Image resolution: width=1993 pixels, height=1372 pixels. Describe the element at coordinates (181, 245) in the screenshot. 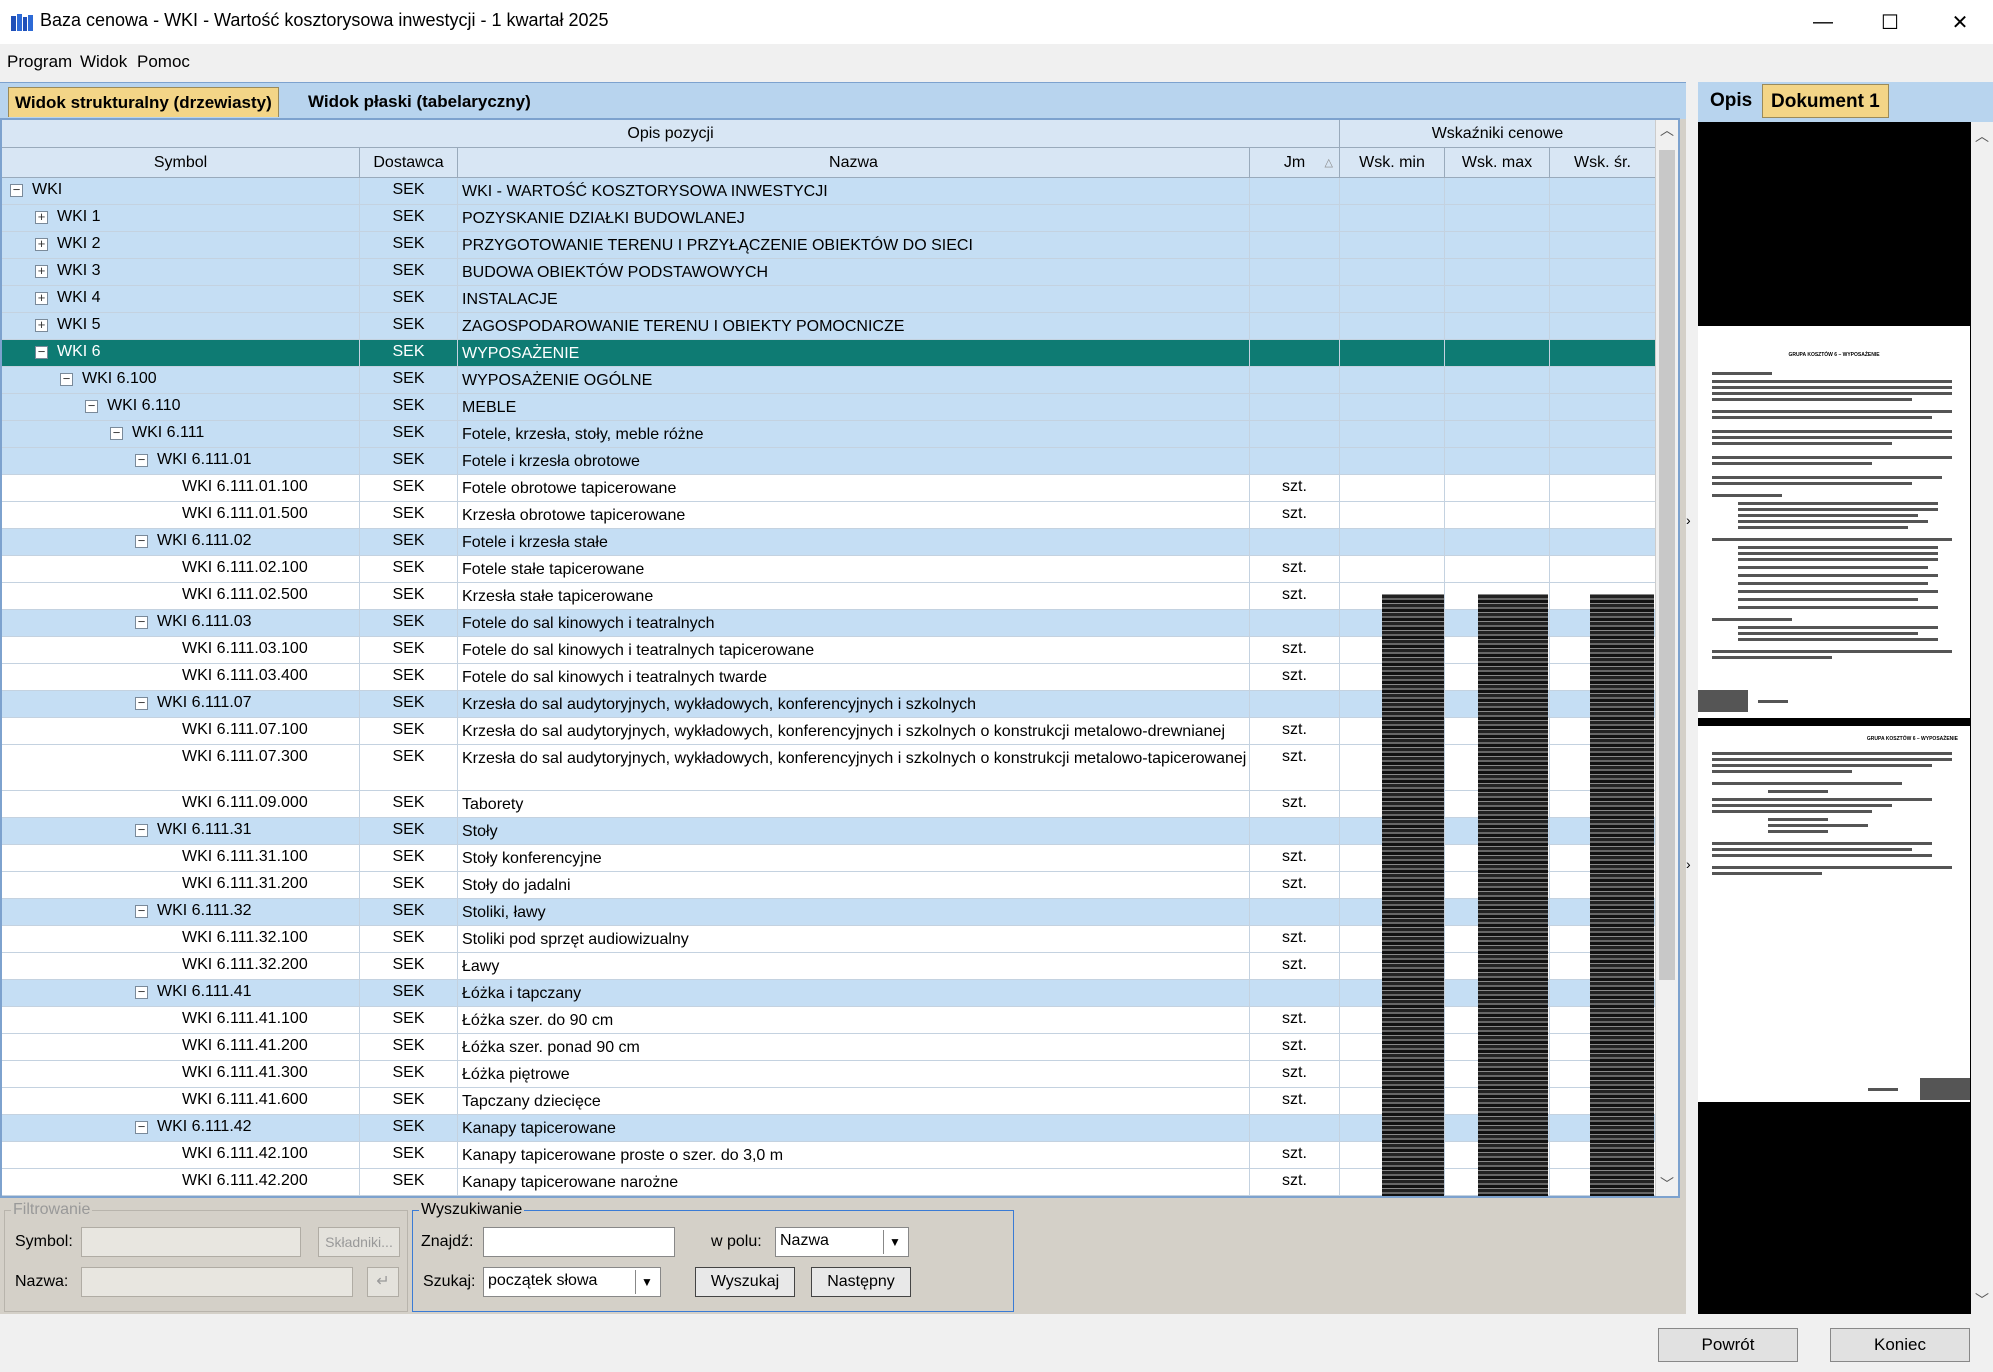

I see `symbol-cell: + WKI 2` at that location.